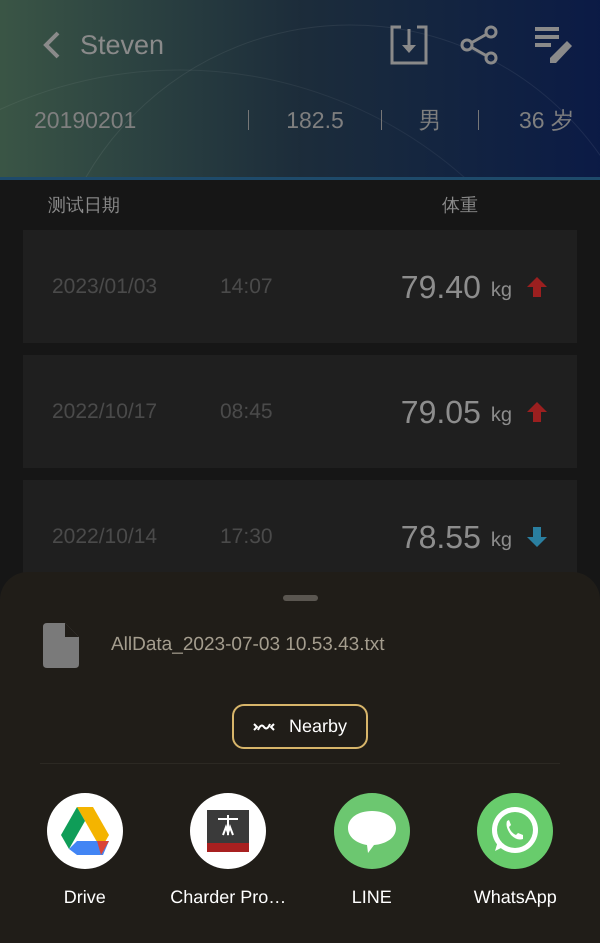 This screenshot has width=600, height=943. I want to click on column-header: 测试日期, so click(84, 205).